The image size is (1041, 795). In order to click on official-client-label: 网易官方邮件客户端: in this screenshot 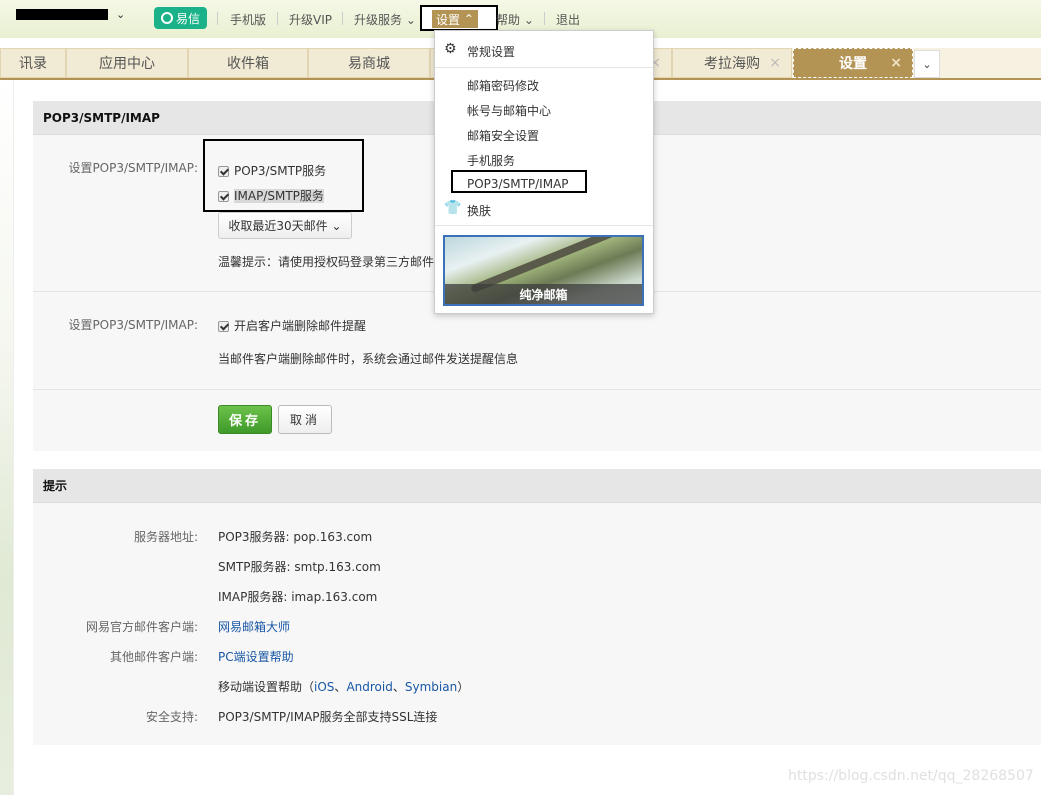, I will do `click(141, 627)`.